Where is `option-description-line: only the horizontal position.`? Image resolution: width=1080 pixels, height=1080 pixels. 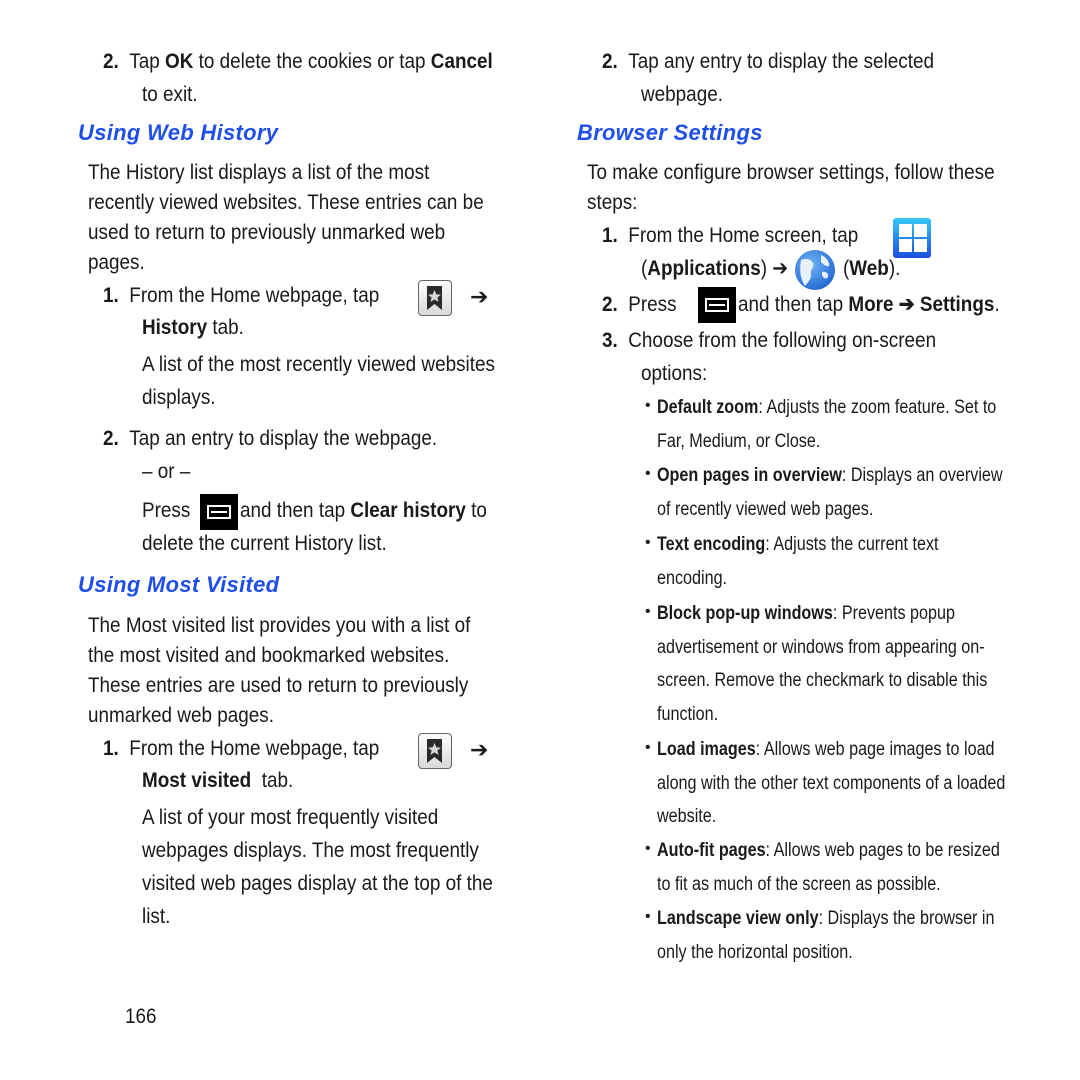 option-description-line: only the horizontal position. is located at coordinates (755, 953).